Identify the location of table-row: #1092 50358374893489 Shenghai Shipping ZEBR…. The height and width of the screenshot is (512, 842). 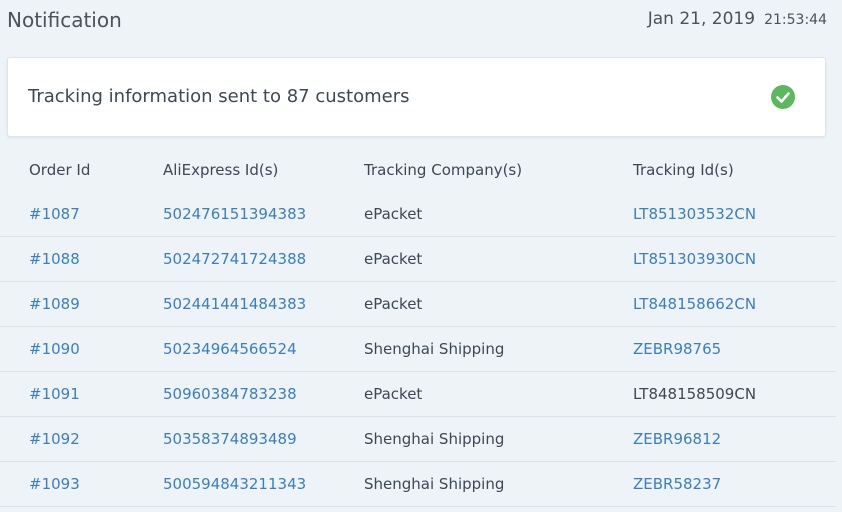
(418, 439).